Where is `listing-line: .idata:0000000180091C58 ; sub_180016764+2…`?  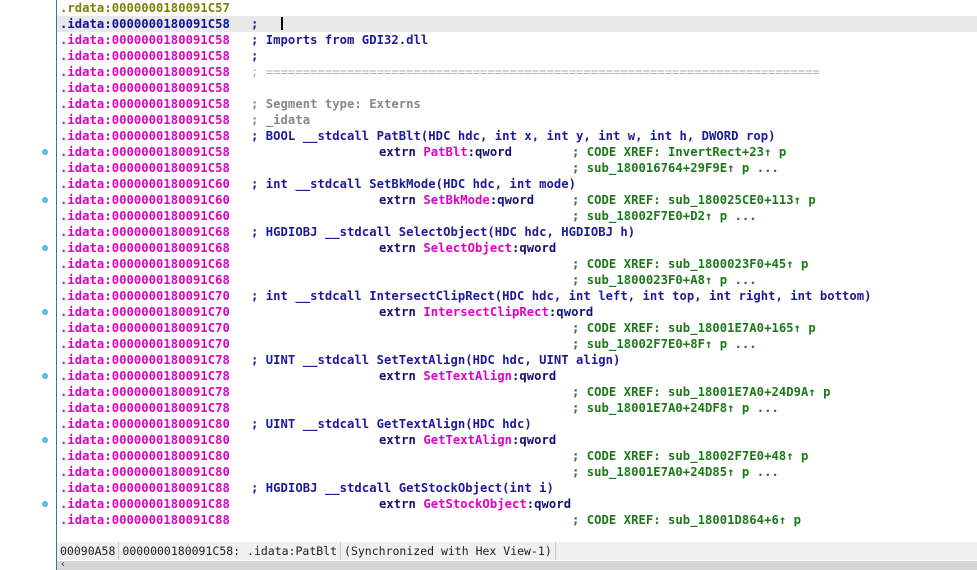 listing-line: .idata:0000000180091C58 ; sub_180016764+2… is located at coordinates (517, 168).